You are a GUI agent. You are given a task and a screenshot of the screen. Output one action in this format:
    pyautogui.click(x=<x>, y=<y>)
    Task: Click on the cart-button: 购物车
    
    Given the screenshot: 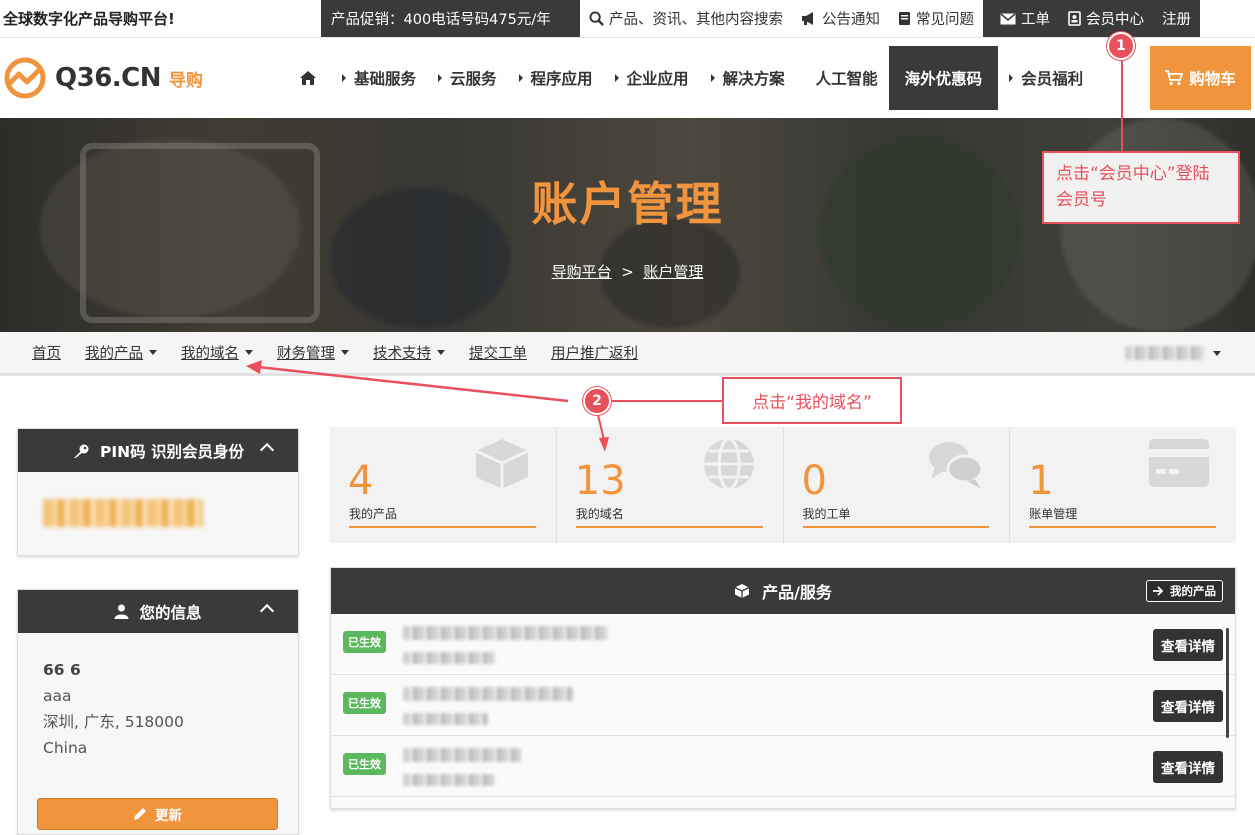 What is the action you would take?
    pyautogui.click(x=1200, y=78)
    